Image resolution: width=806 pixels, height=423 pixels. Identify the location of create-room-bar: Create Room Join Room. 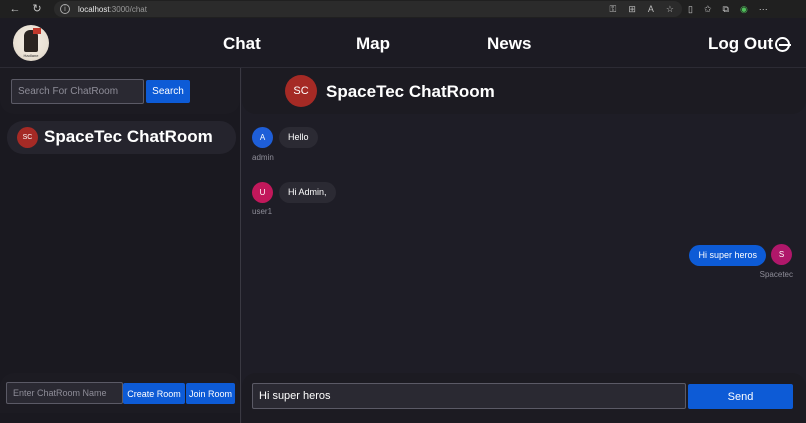
(120, 393).